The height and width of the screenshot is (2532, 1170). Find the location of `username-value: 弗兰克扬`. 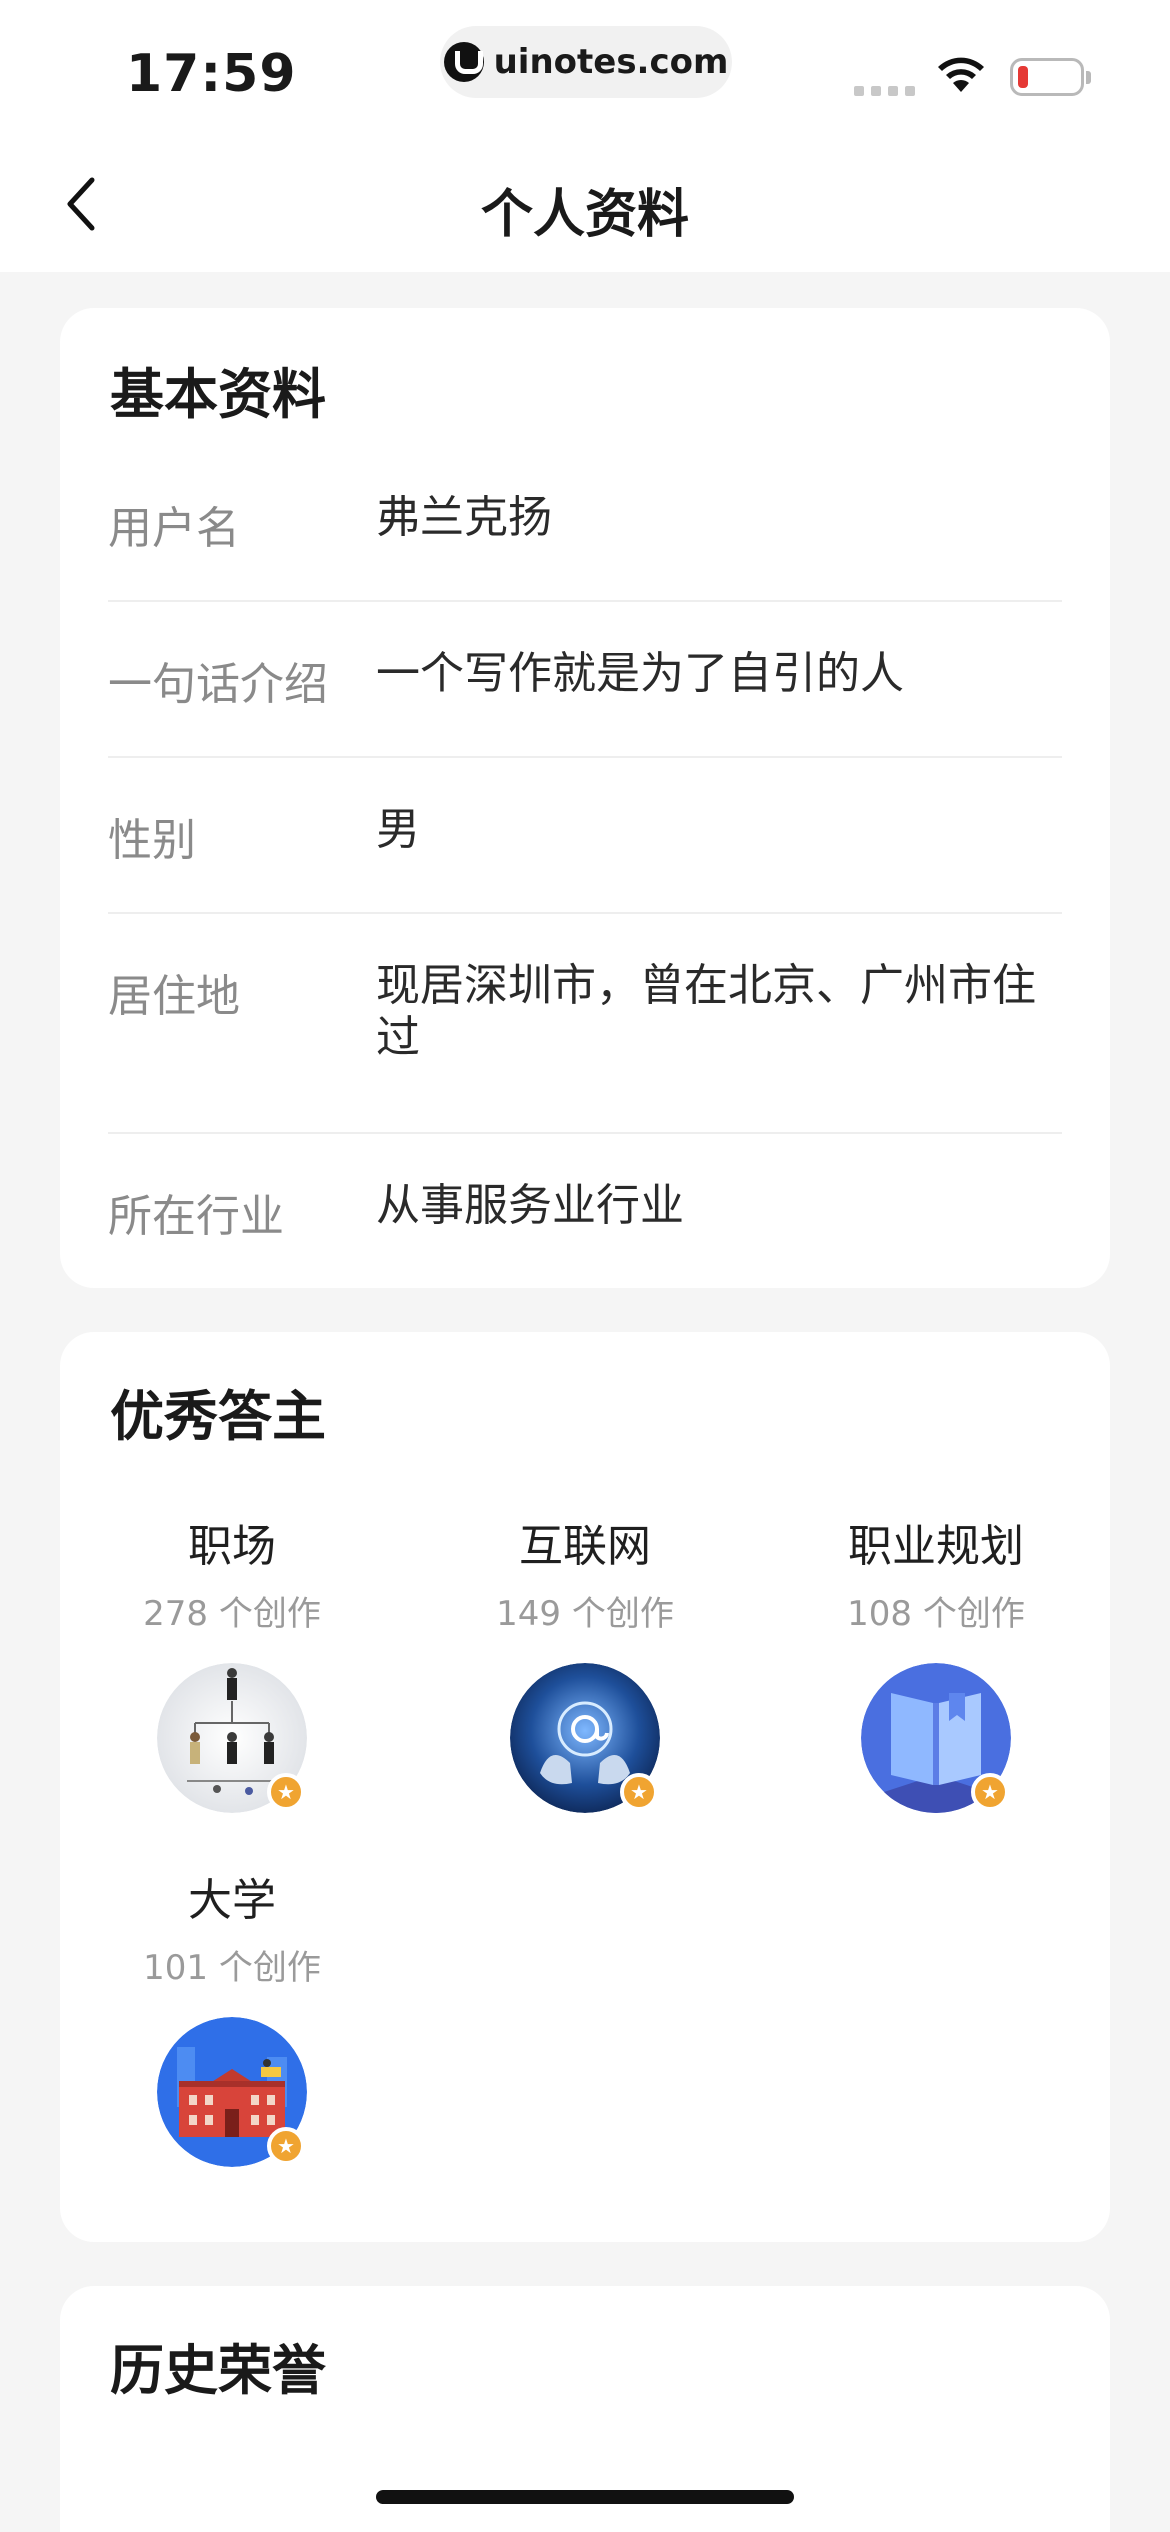

username-value: 弗兰克扬 is located at coordinates (716, 518).